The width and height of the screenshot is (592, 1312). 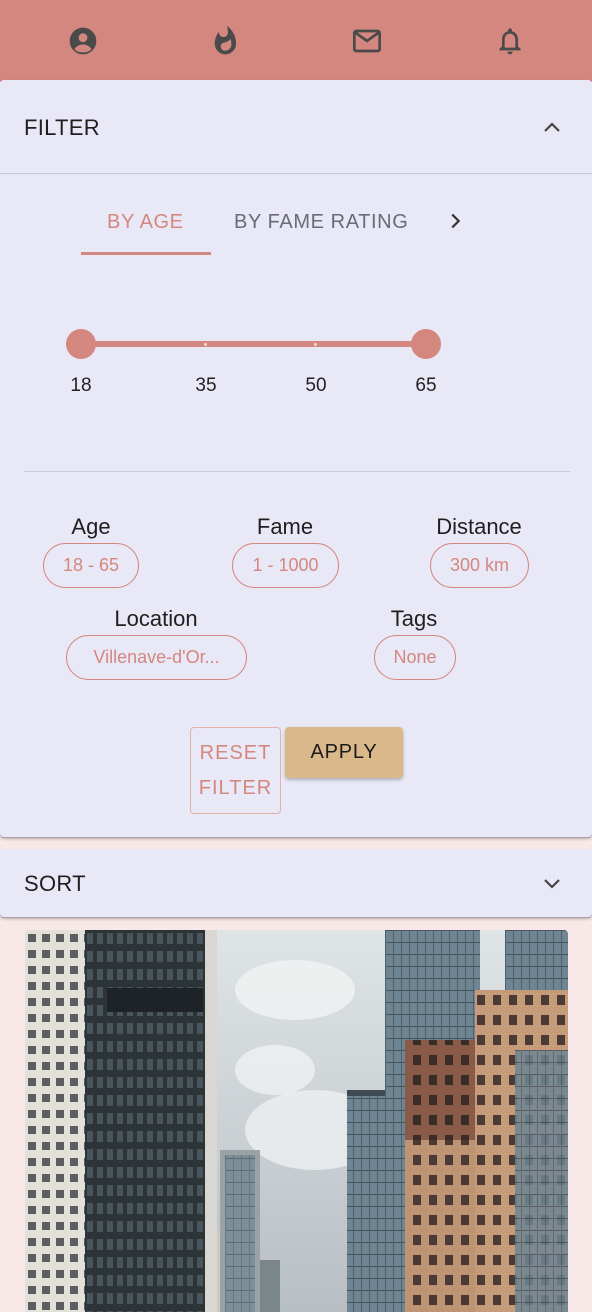 What do you see at coordinates (235, 770) in the screenshot?
I see `reset-filter-button: RESET FILTER` at bounding box center [235, 770].